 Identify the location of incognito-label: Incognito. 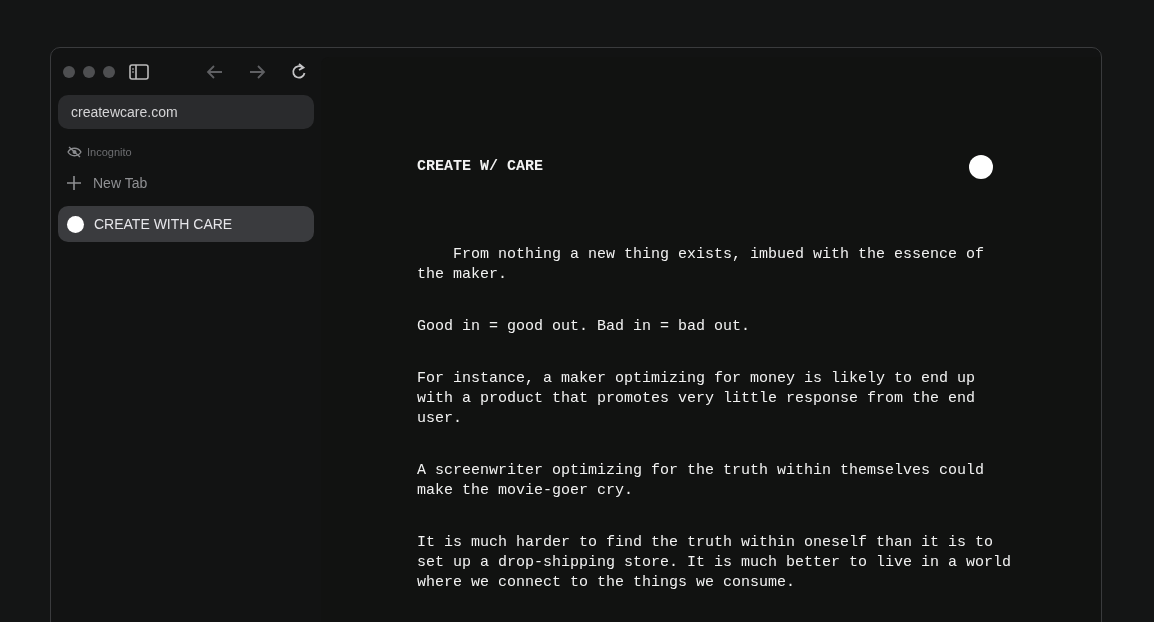
(109, 152).